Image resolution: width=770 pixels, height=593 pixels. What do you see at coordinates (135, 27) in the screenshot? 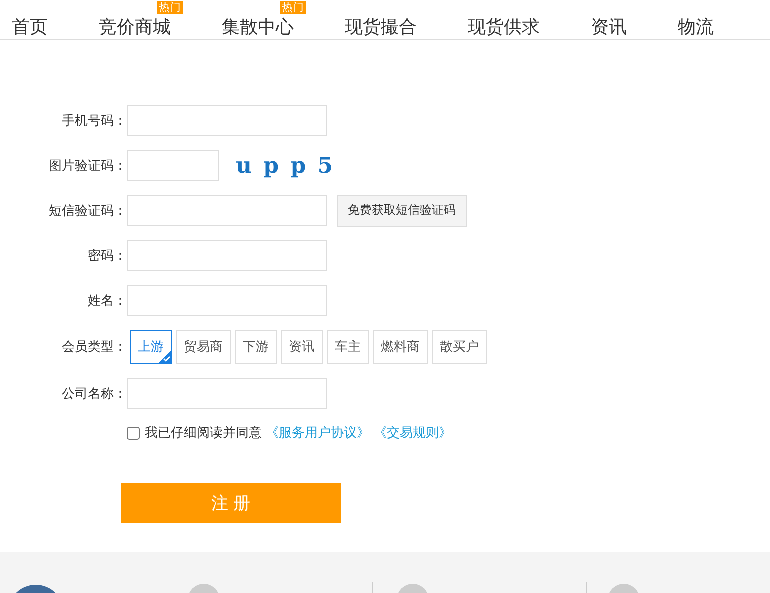
I see `nav-link: 竞价商城` at bounding box center [135, 27].